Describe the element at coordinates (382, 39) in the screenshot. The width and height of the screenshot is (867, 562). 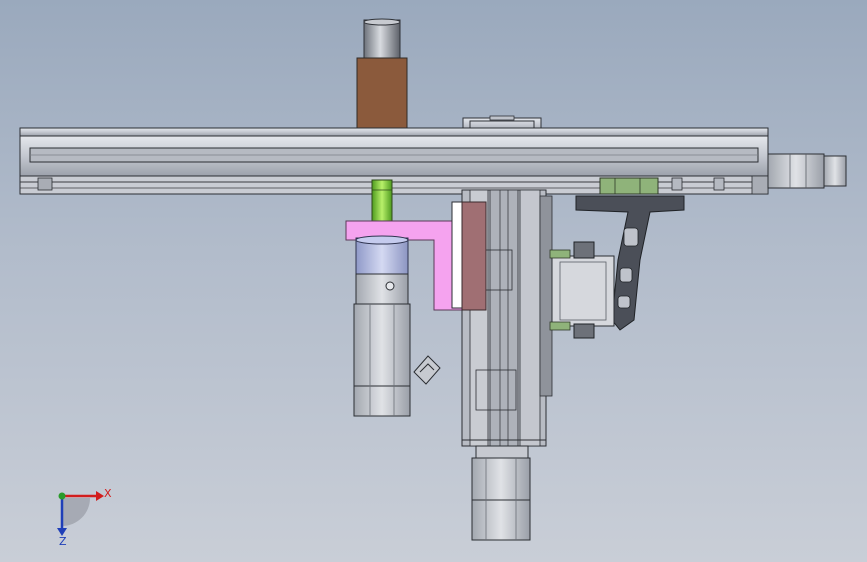
I see `top-cylinder` at that location.